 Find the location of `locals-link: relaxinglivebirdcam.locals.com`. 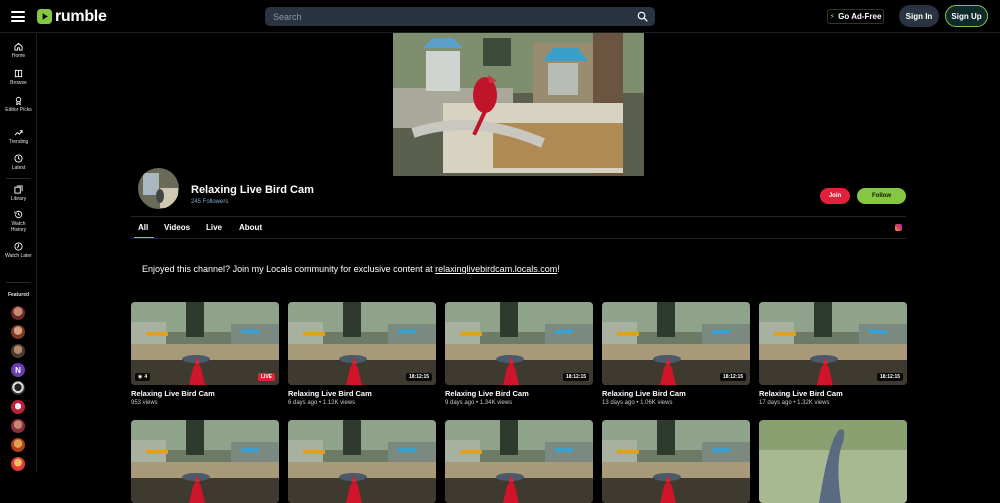

locals-link: relaxinglivebirdcam.locals.com is located at coordinates (496, 269).